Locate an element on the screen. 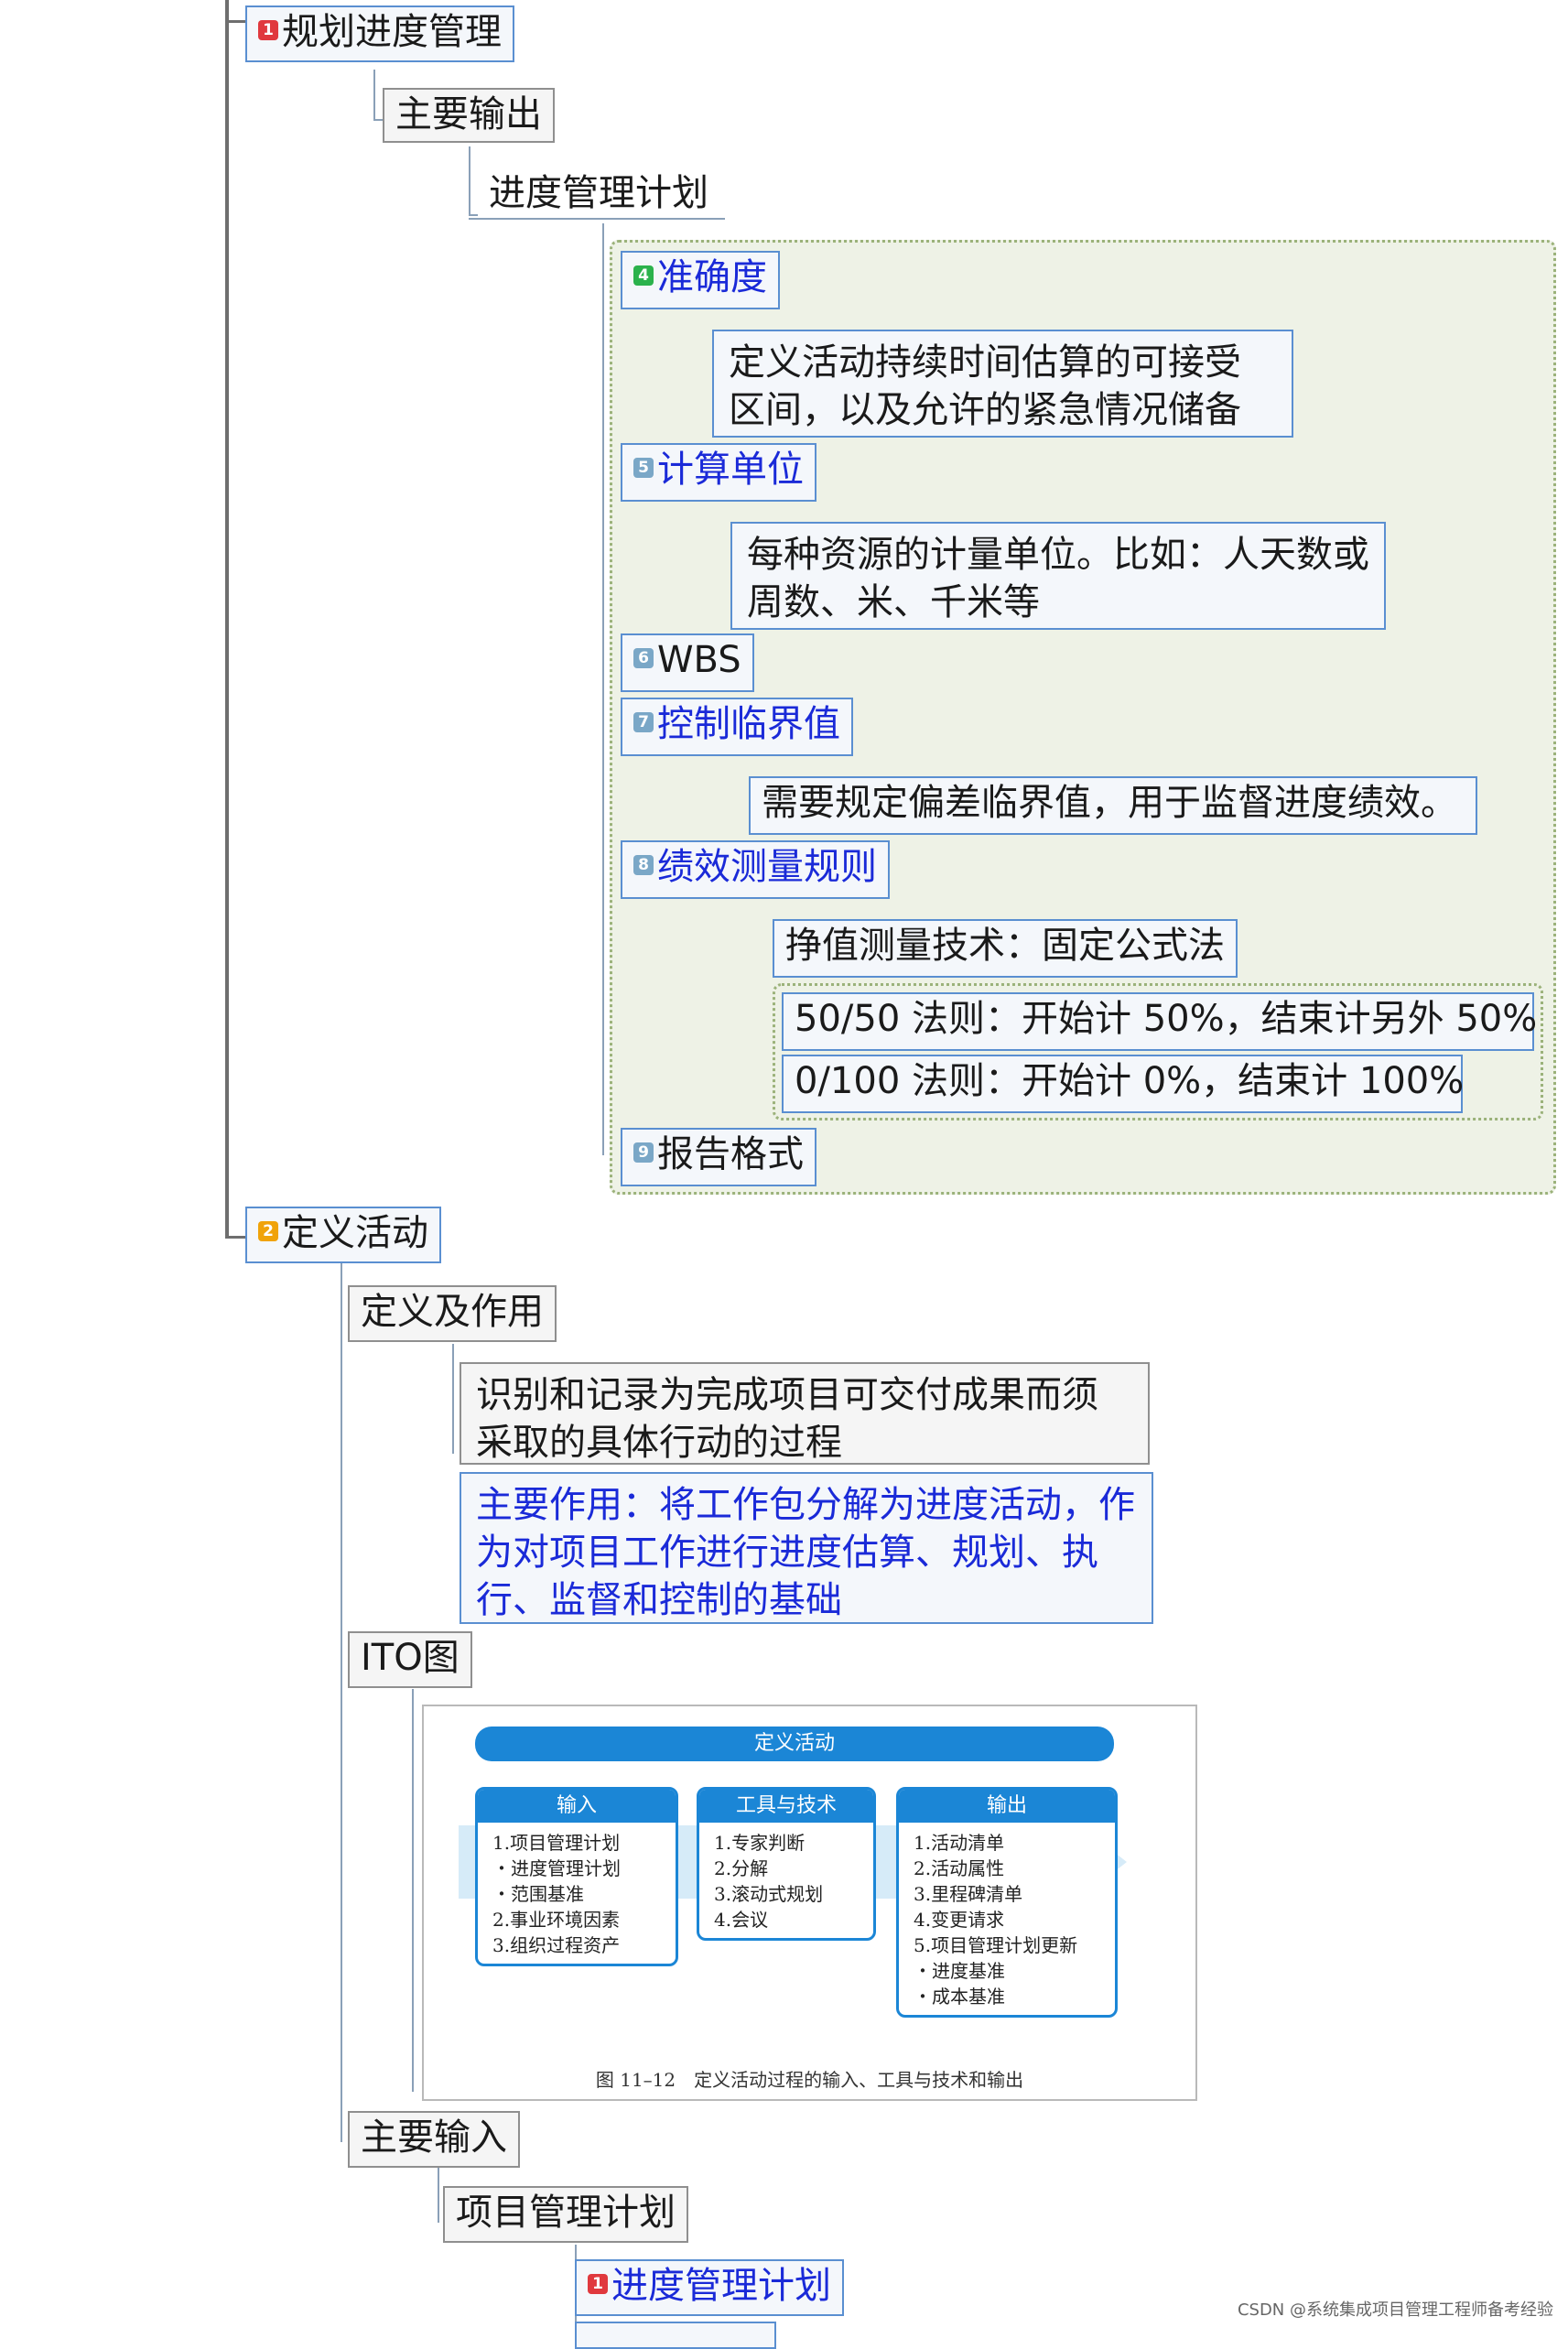 This screenshot has width=1568, height=2349. node-label: 报告格式 is located at coordinates (731, 1154).